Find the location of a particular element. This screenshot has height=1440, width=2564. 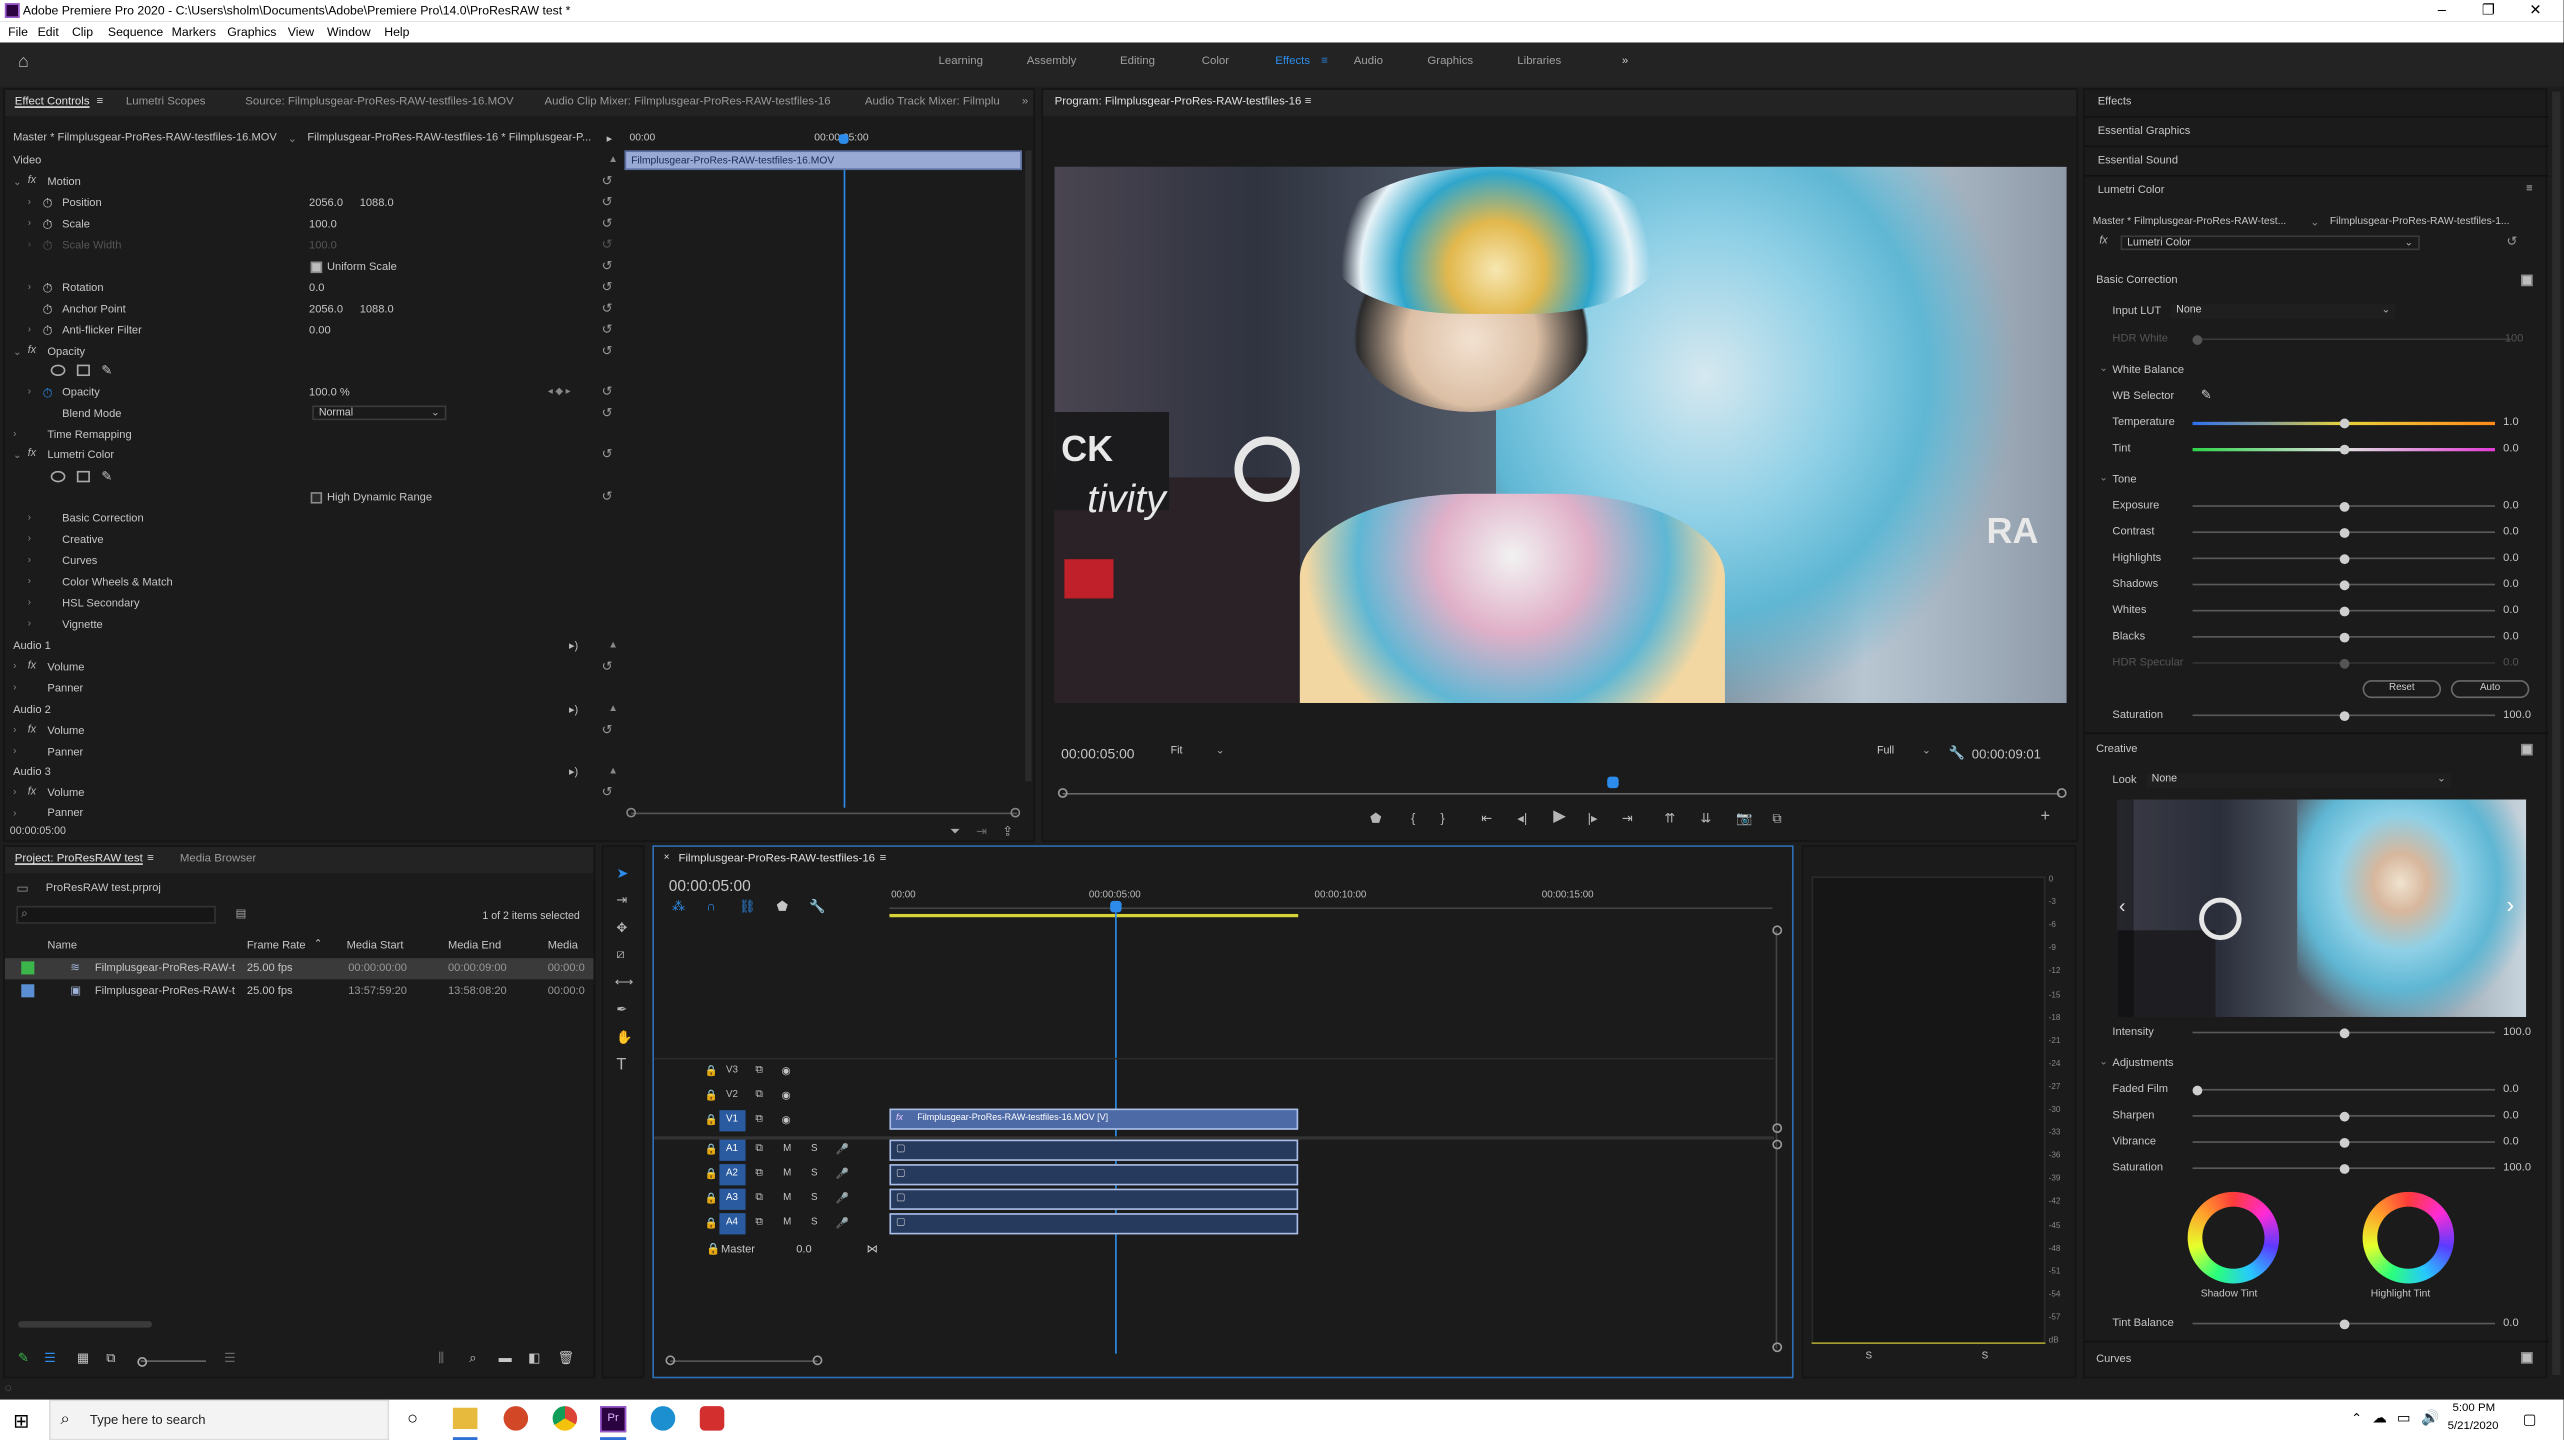

audio-clip-a1: ▢ is located at coordinates (1094, 1150).